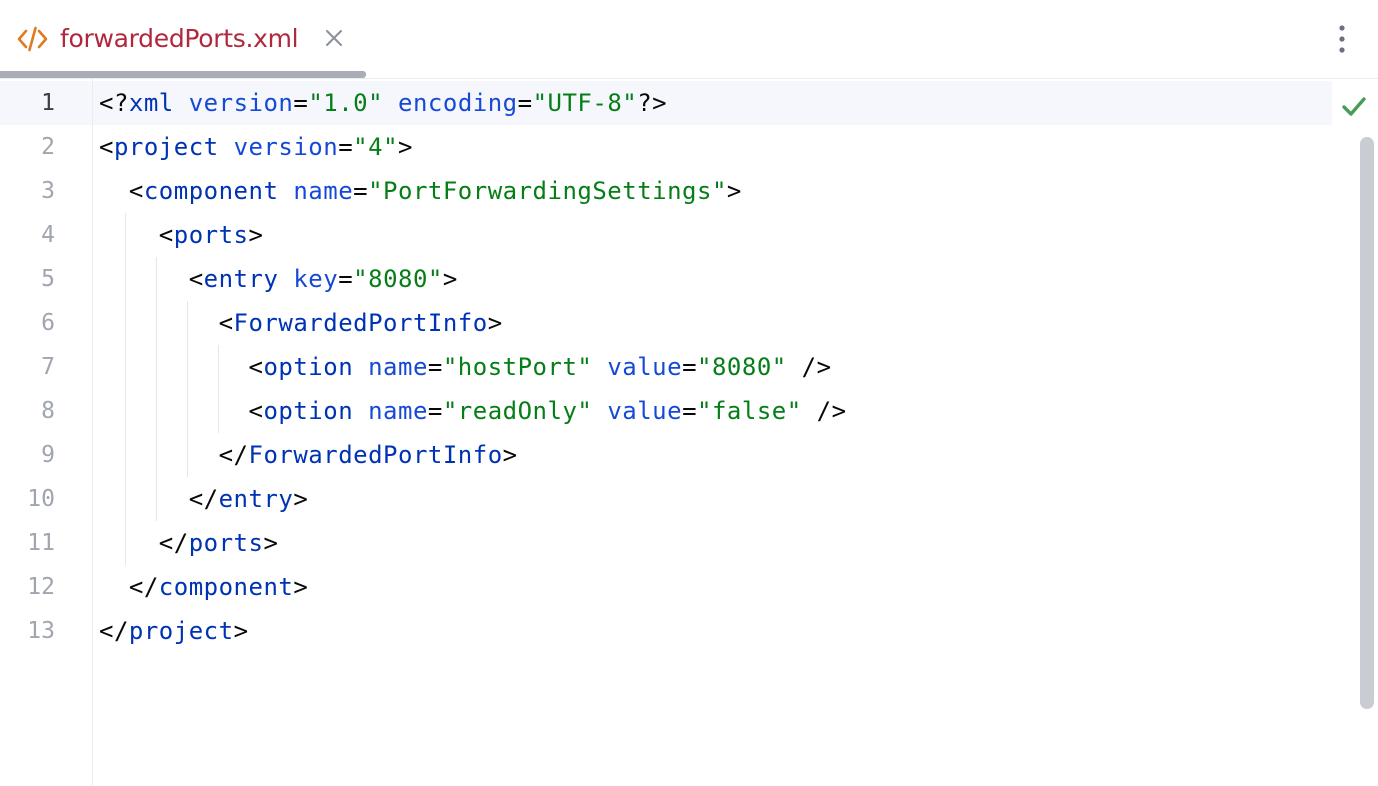 This screenshot has height=786, width=1378. What do you see at coordinates (316, 279) in the screenshot?
I see `code-token: key` at bounding box center [316, 279].